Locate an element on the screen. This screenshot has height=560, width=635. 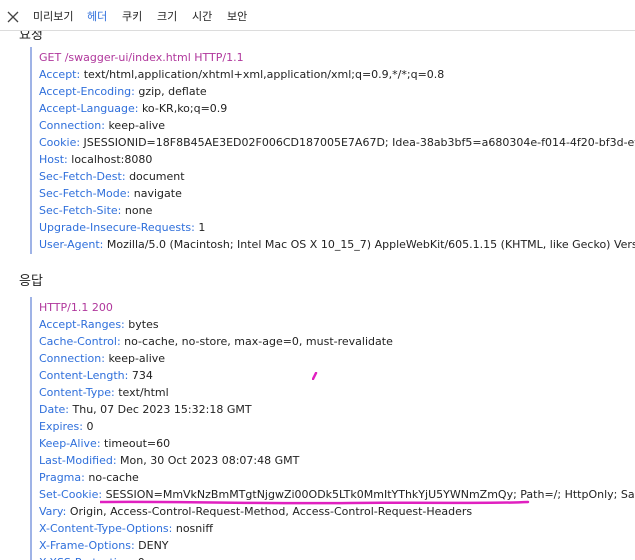
response-section-title: 응답 is located at coordinates (31, 281).